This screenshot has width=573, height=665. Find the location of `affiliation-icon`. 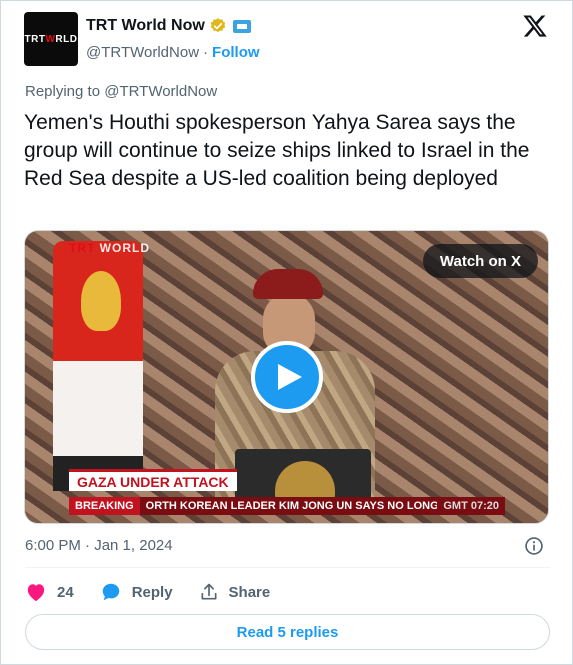

affiliation-icon is located at coordinates (241, 26).